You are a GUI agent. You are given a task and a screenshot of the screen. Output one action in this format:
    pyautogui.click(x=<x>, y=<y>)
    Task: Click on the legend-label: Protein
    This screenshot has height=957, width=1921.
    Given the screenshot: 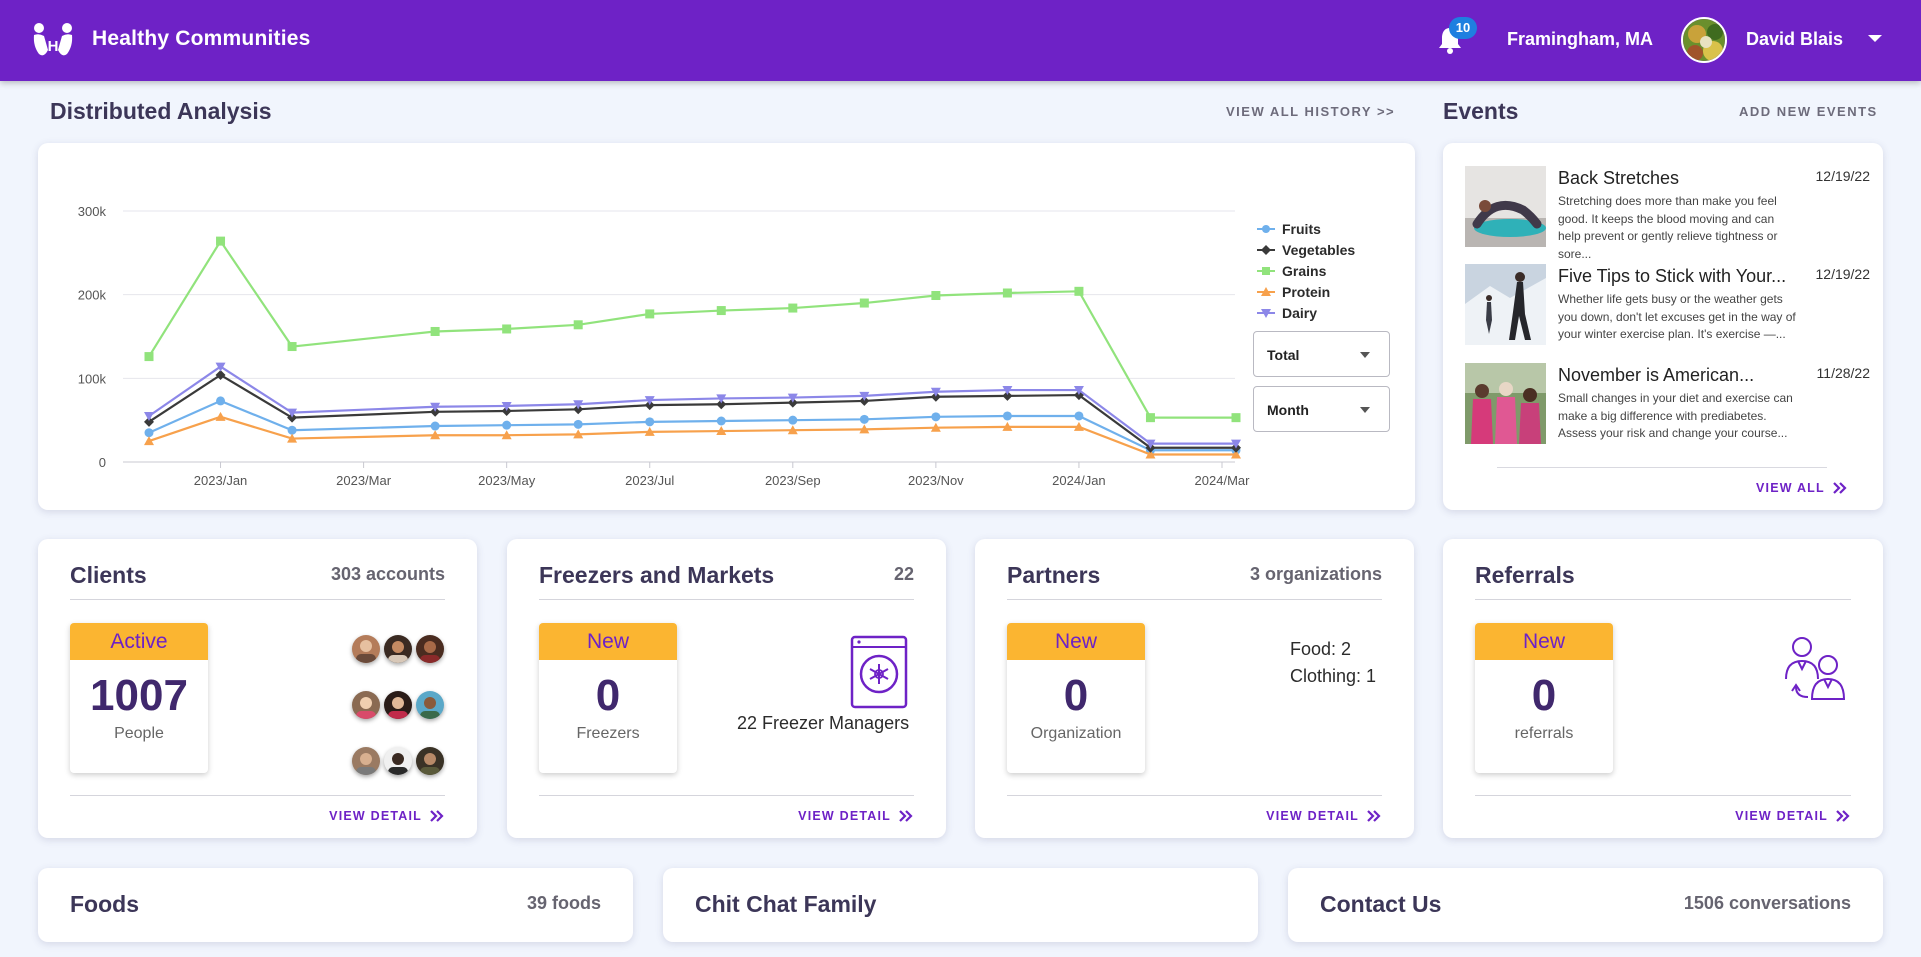 What is the action you would take?
    pyautogui.click(x=1306, y=291)
    